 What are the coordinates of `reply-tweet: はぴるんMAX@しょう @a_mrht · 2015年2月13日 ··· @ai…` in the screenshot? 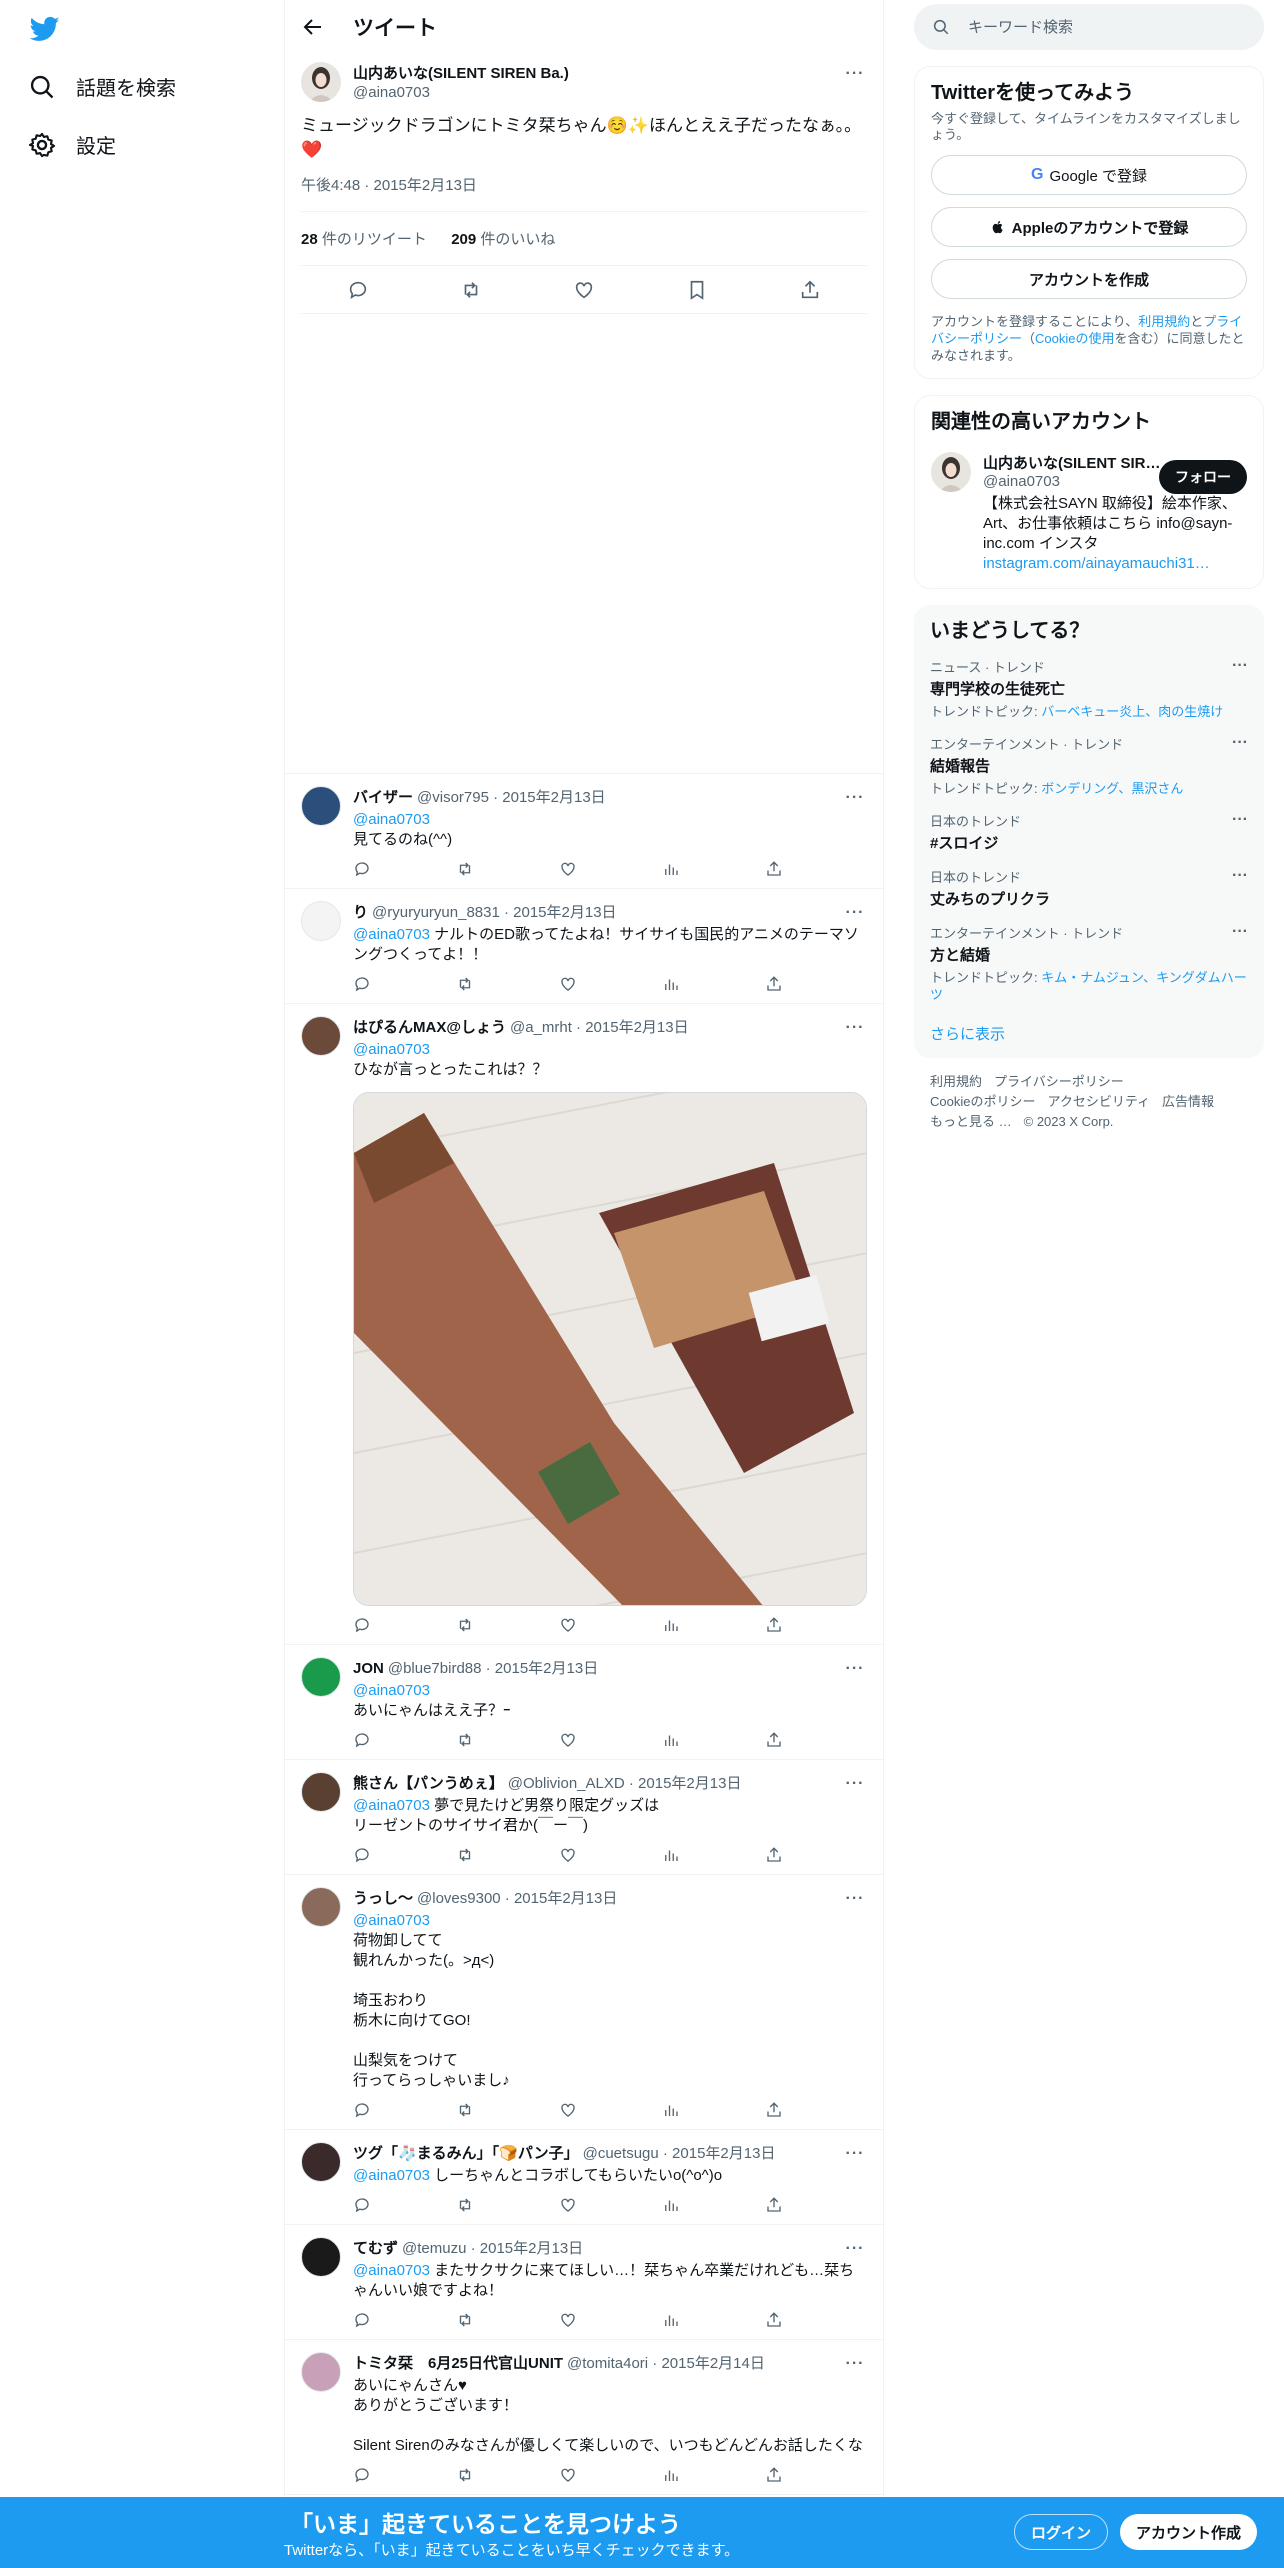 It's located at (584, 1324).